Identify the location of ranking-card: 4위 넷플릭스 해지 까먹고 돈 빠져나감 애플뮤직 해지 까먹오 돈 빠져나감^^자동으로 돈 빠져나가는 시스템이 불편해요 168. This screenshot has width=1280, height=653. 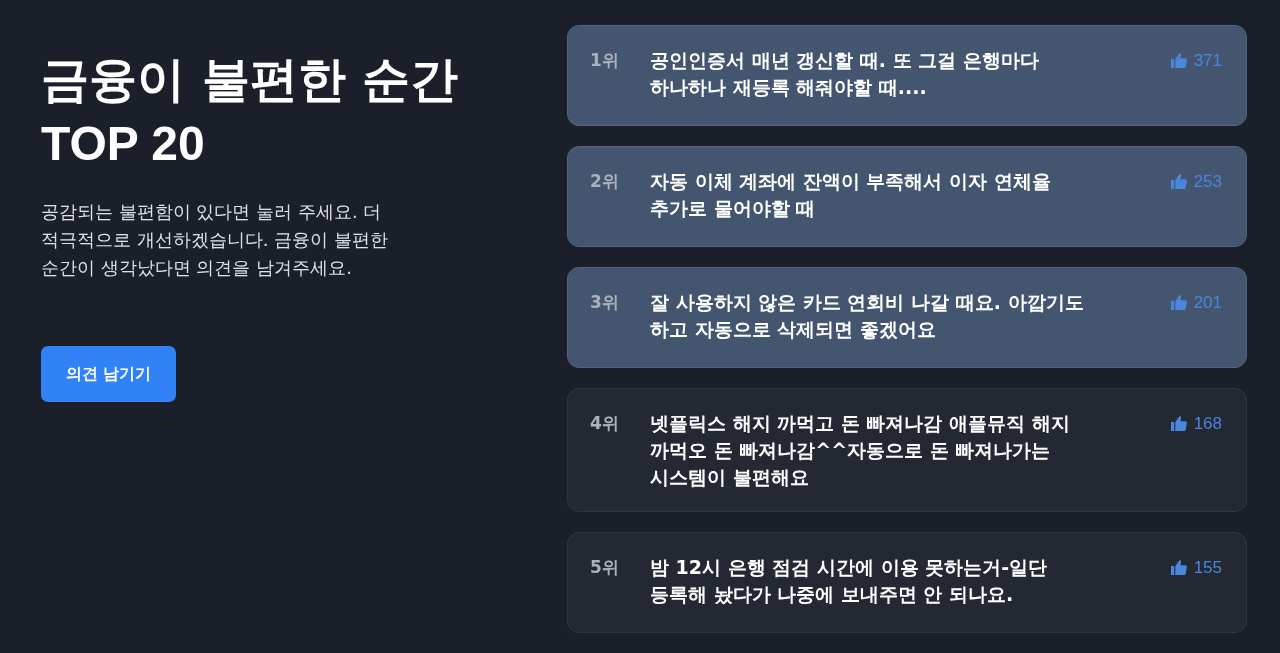
(907, 450).